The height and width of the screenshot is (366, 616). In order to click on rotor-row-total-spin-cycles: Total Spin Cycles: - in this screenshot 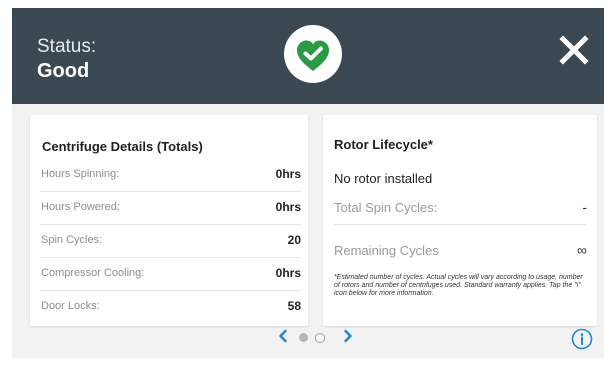, I will do `click(460, 209)`.